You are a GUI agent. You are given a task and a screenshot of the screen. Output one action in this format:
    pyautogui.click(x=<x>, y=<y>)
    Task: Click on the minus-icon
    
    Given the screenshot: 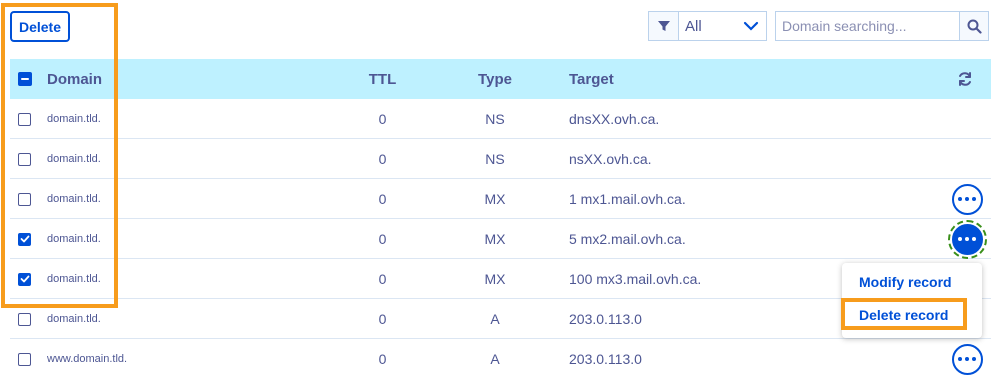 What is the action you would take?
    pyautogui.click(x=25, y=79)
    